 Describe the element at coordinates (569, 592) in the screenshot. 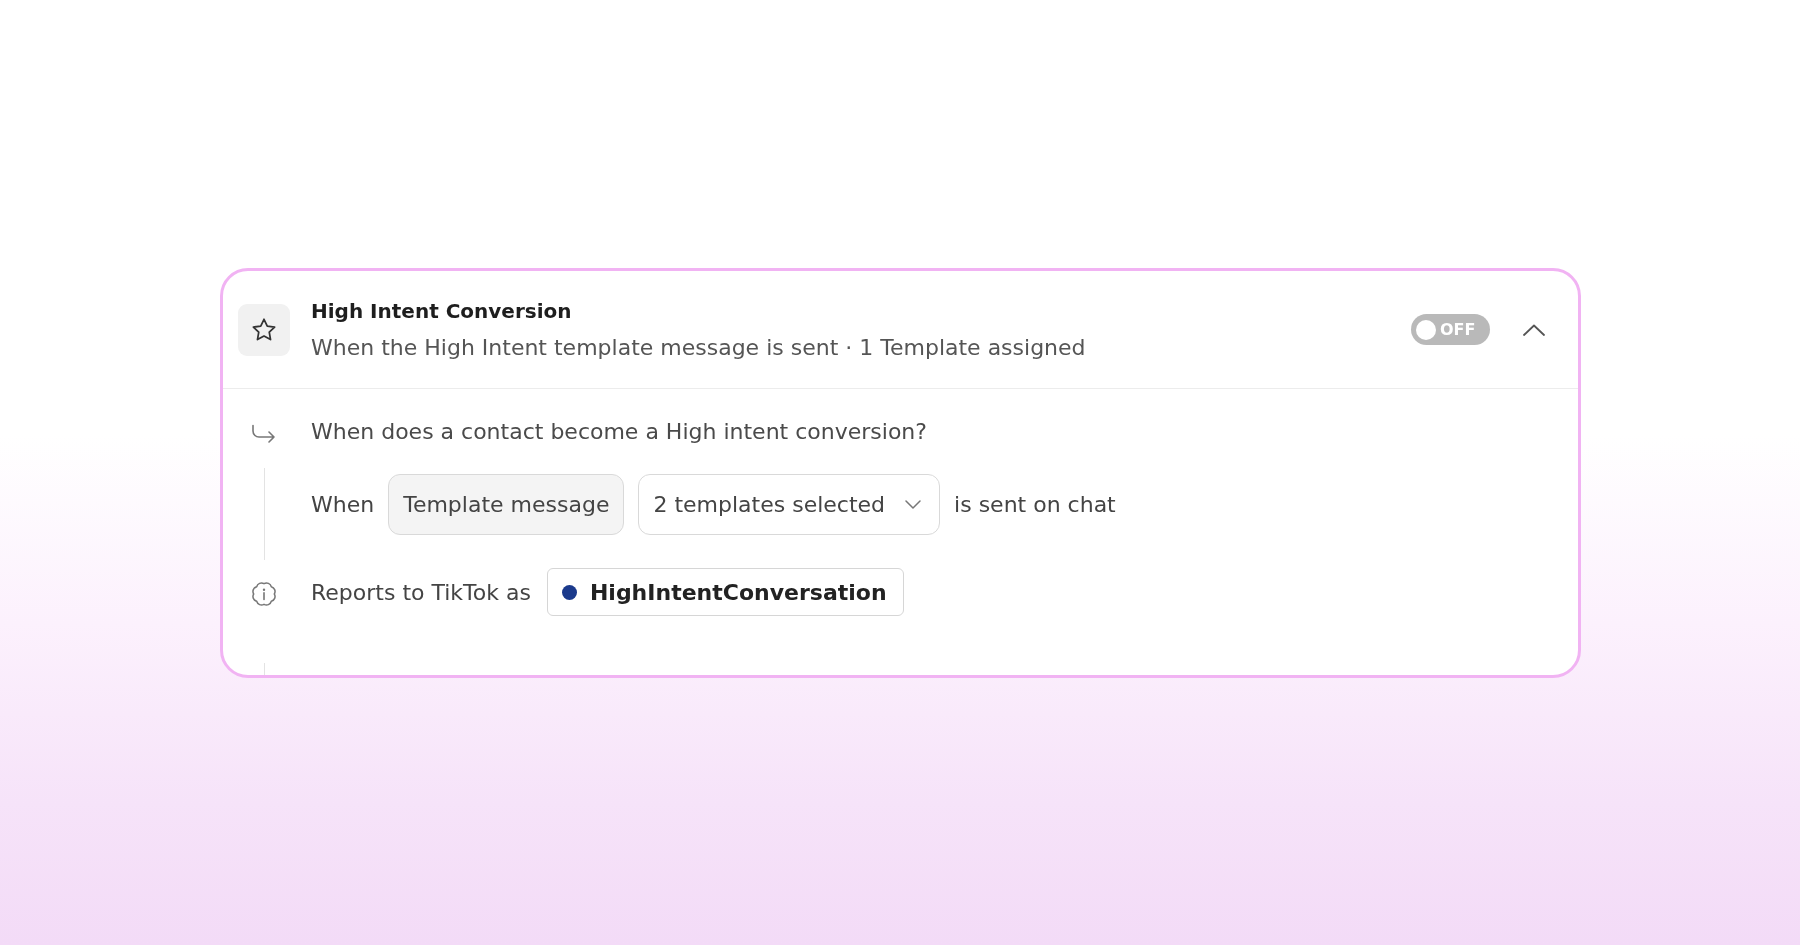

I see `dot-icon` at that location.